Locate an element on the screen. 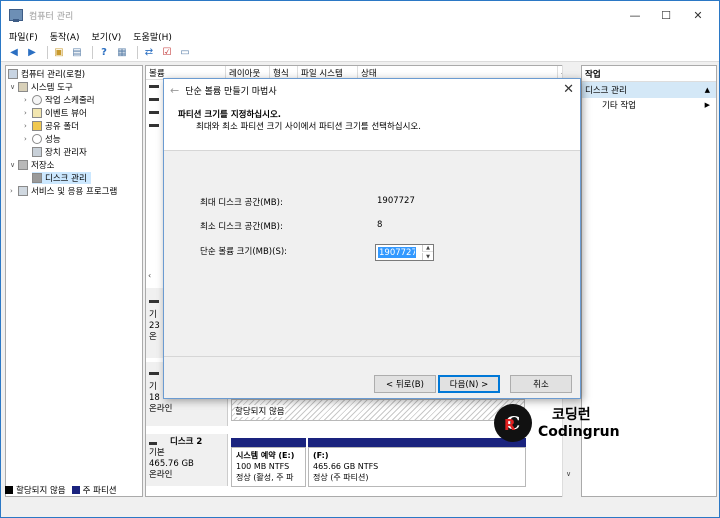 This screenshot has width=720, height=518. scroll-down-icon: ∨ is located at coordinates (568, 474).